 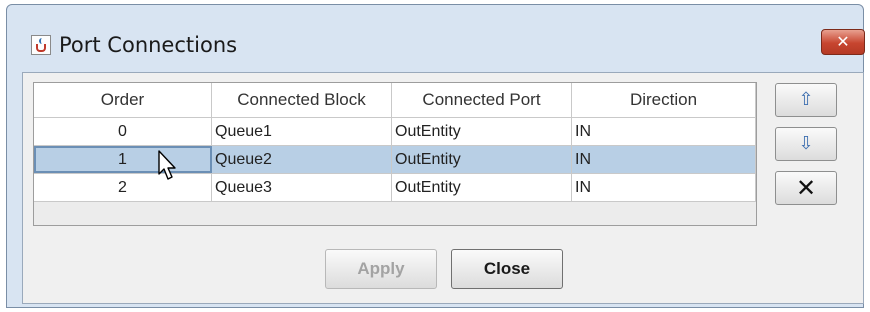 I want to click on move-down-button: ⇩, so click(x=806, y=144).